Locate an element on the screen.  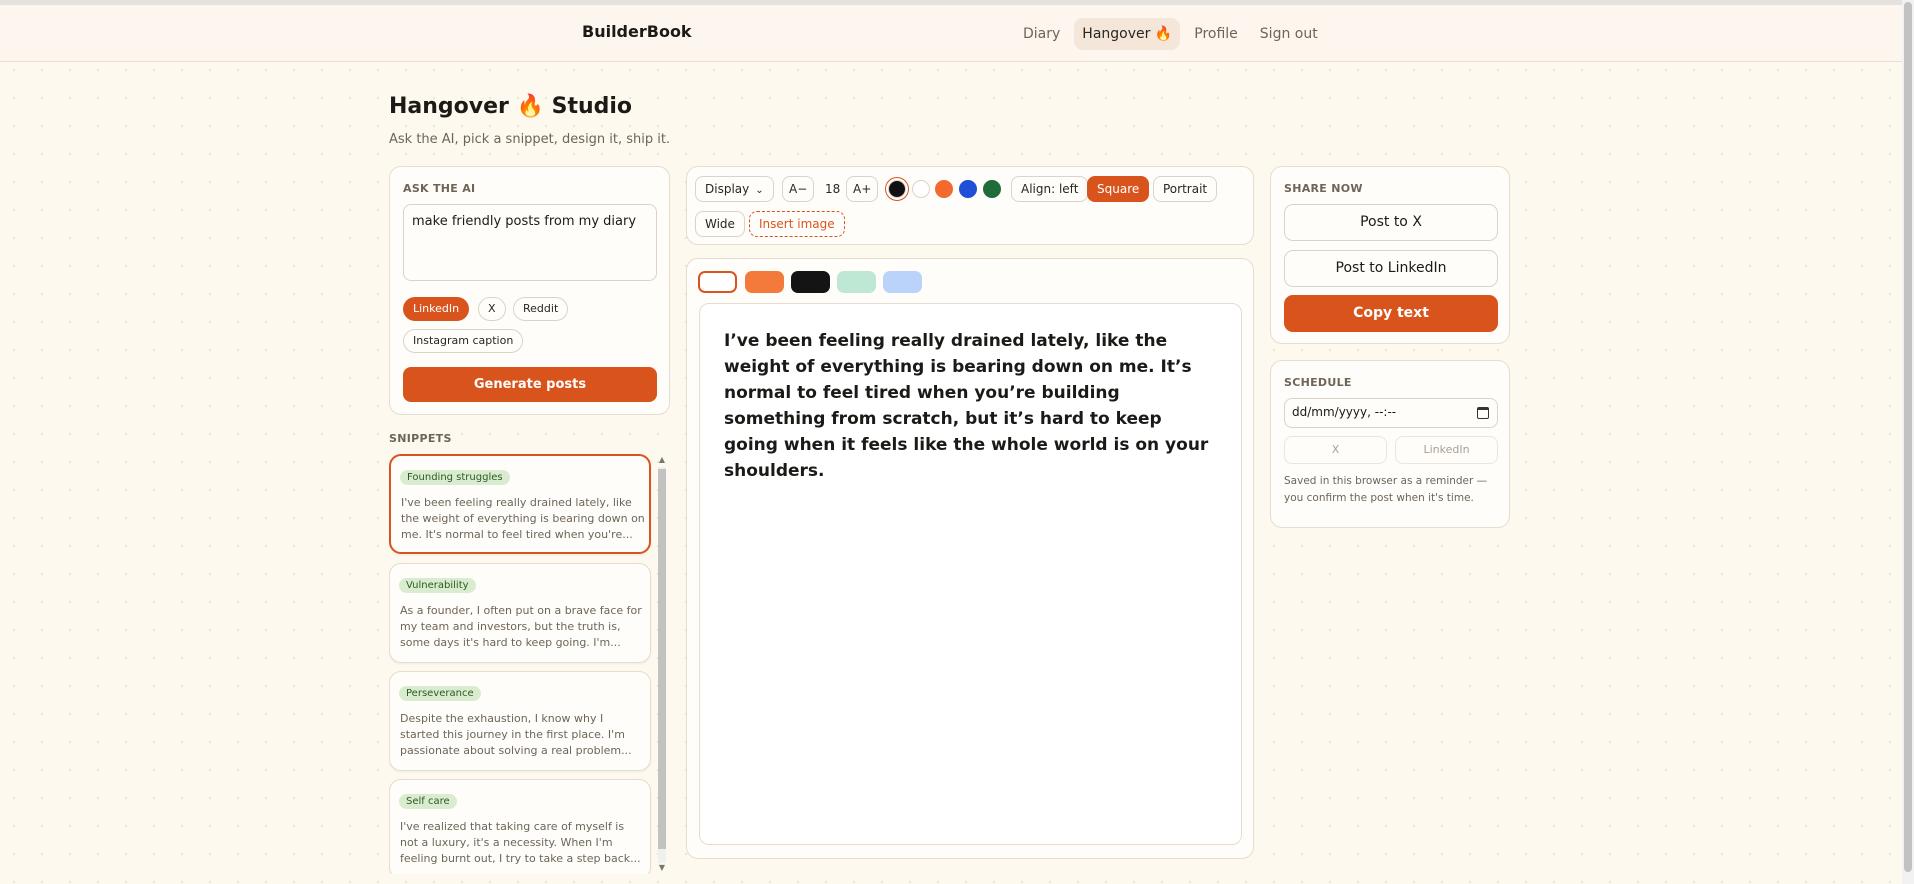
datetime-placeholder: dd/mm/yyyy, --:-- is located at coordinates (1344, 412).